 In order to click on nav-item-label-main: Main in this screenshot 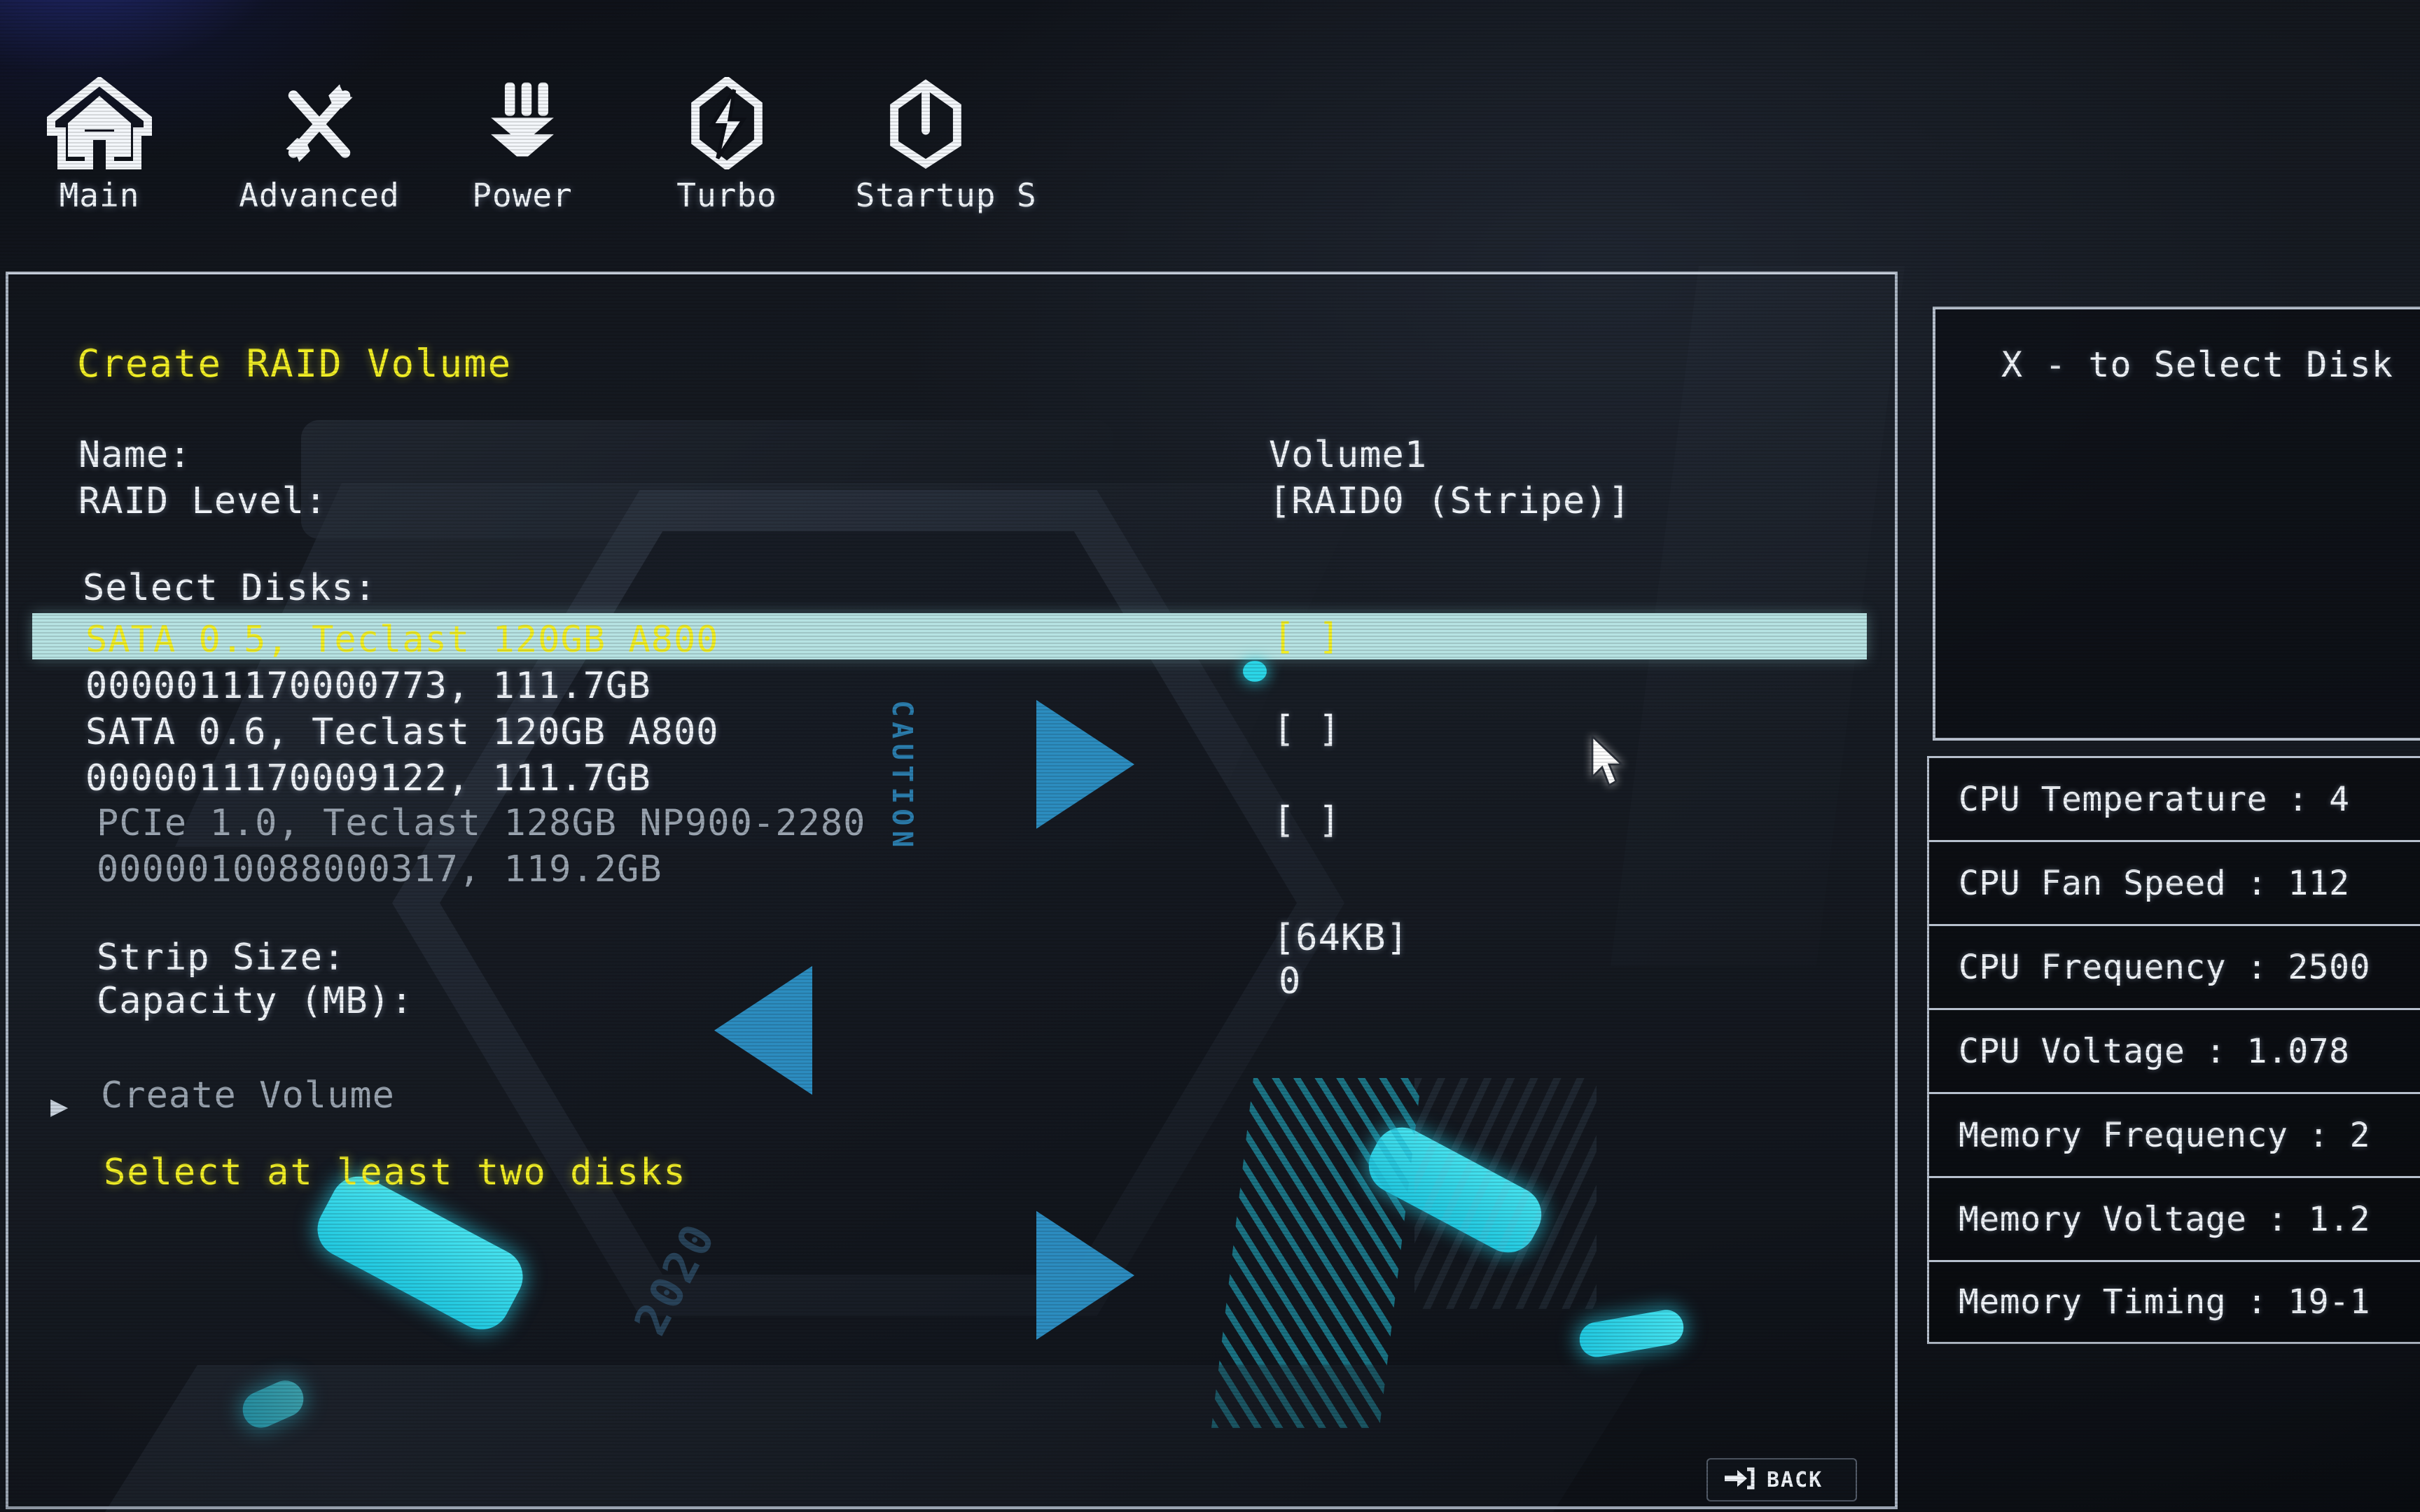, I will do `click(99, 195)`.